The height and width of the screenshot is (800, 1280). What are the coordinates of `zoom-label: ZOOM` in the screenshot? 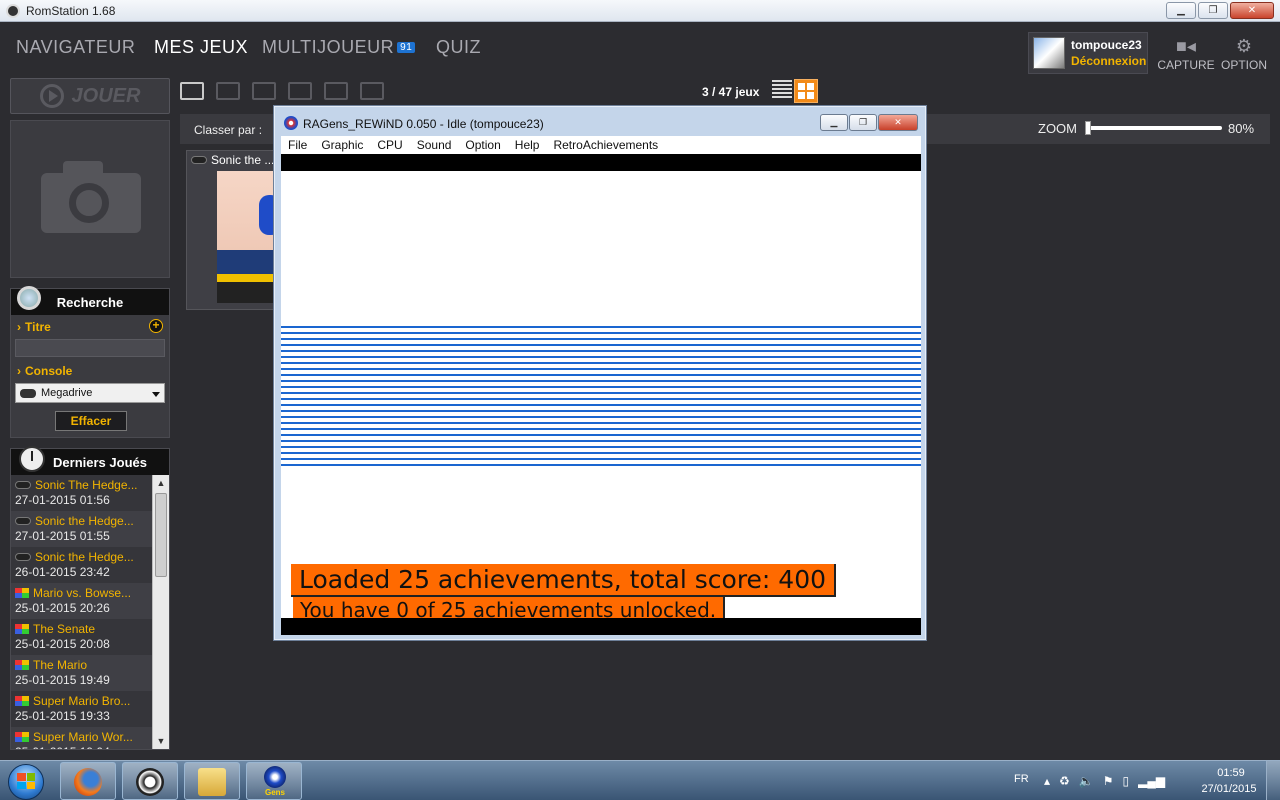 It's located at (1057, 128).